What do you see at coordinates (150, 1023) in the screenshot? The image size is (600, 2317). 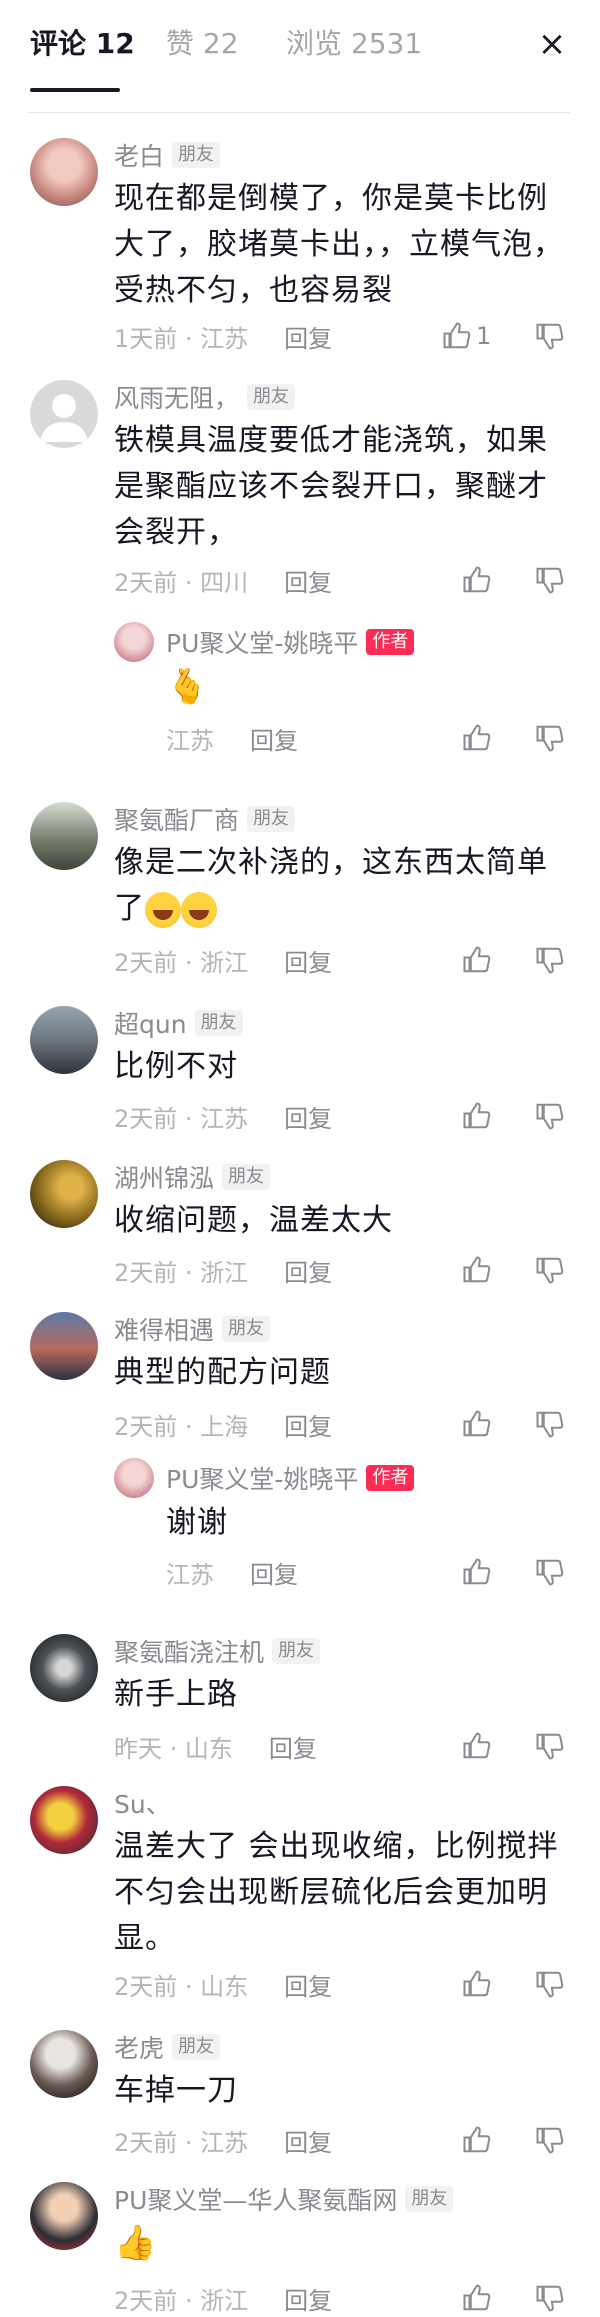 I see `user-name: 超qun` at bounding box center [150, 1023].